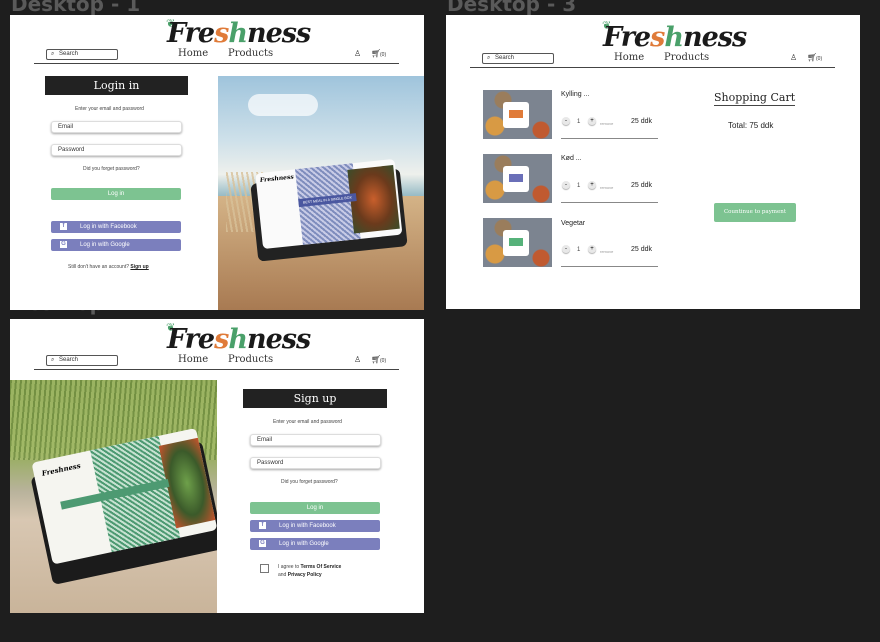 The height and width of the screenshot is (642, 880). I want to click on privacy-link: Privacy Policy, so click(305, 575).